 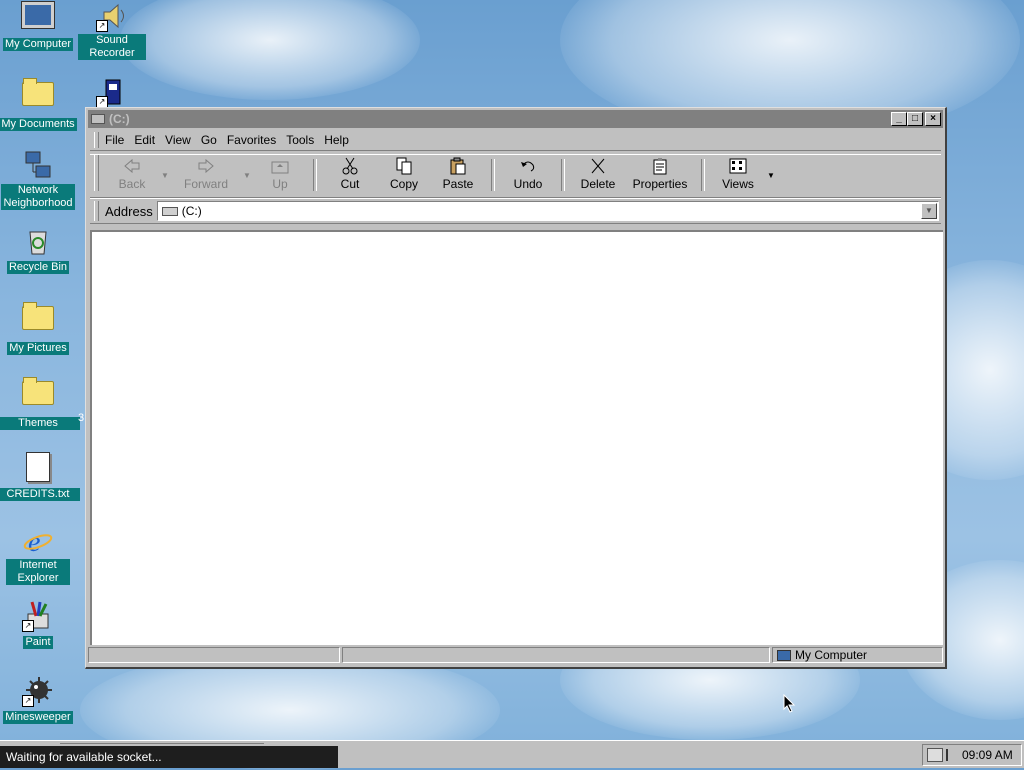 What do you see at coordinates (38, 691) in the screenshot?
I see `mine-icon: ↗` at bounding box center [38, 691].